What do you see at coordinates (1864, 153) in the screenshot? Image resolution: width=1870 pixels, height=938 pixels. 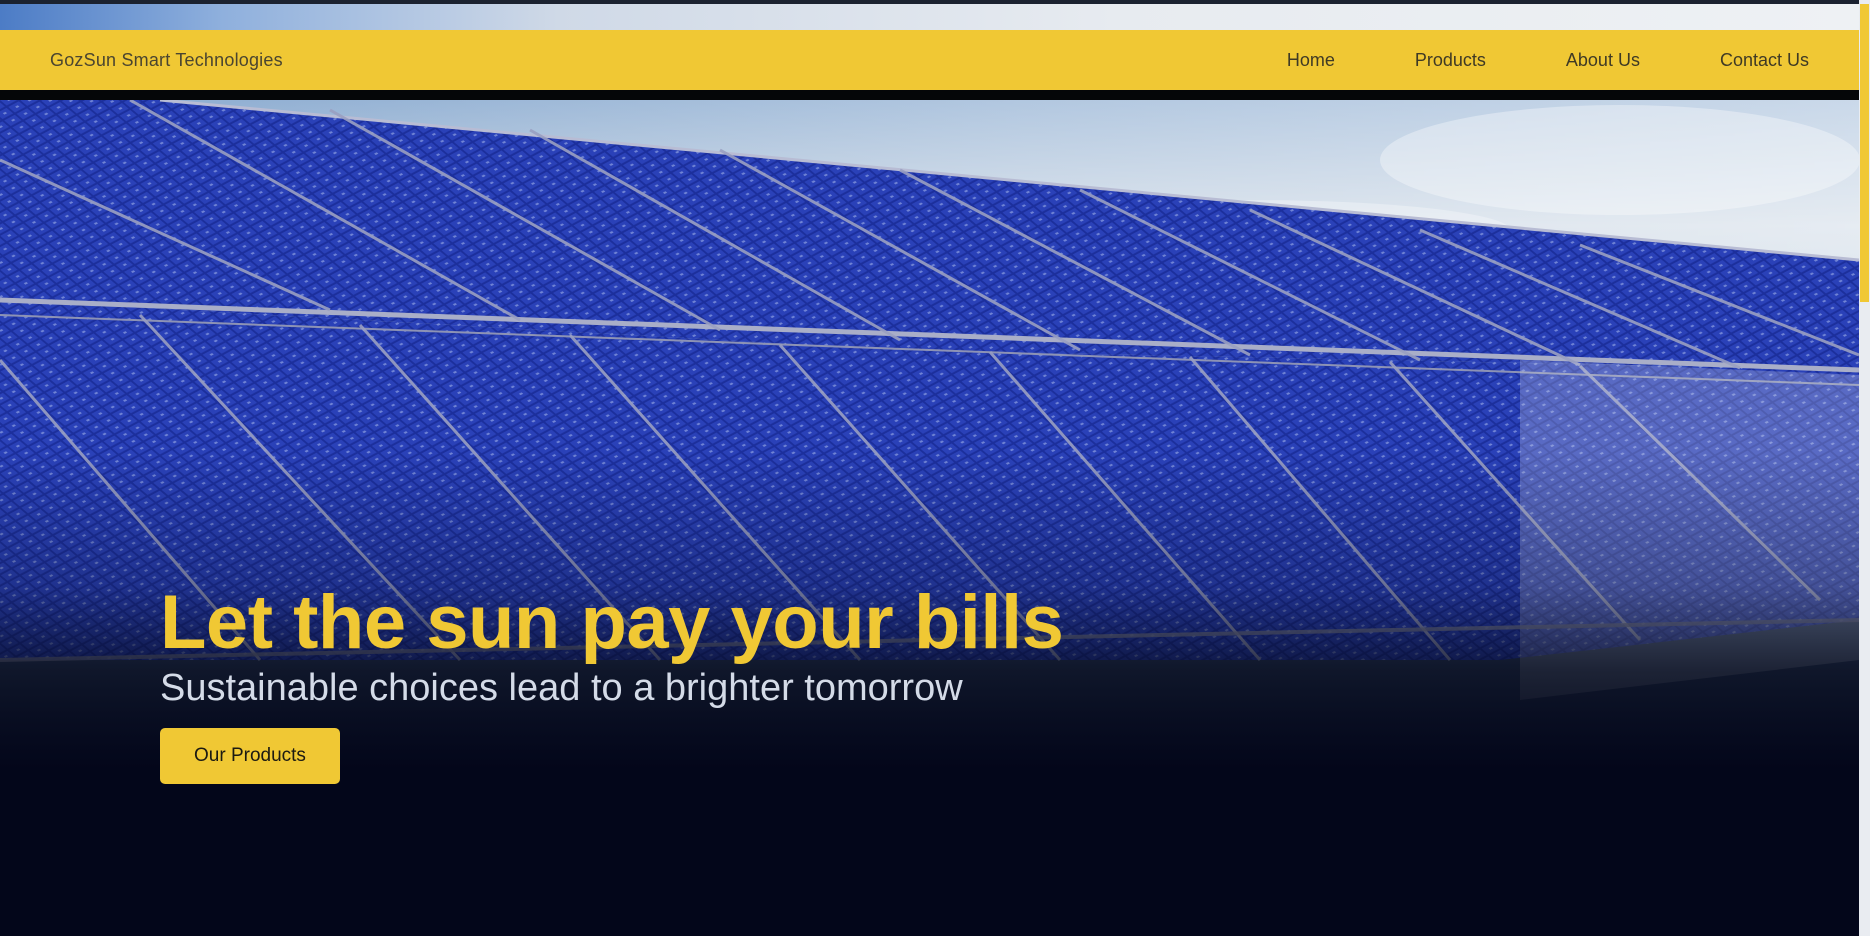 I see `scrollbar-thumb` at bounding box center [1864, 153].